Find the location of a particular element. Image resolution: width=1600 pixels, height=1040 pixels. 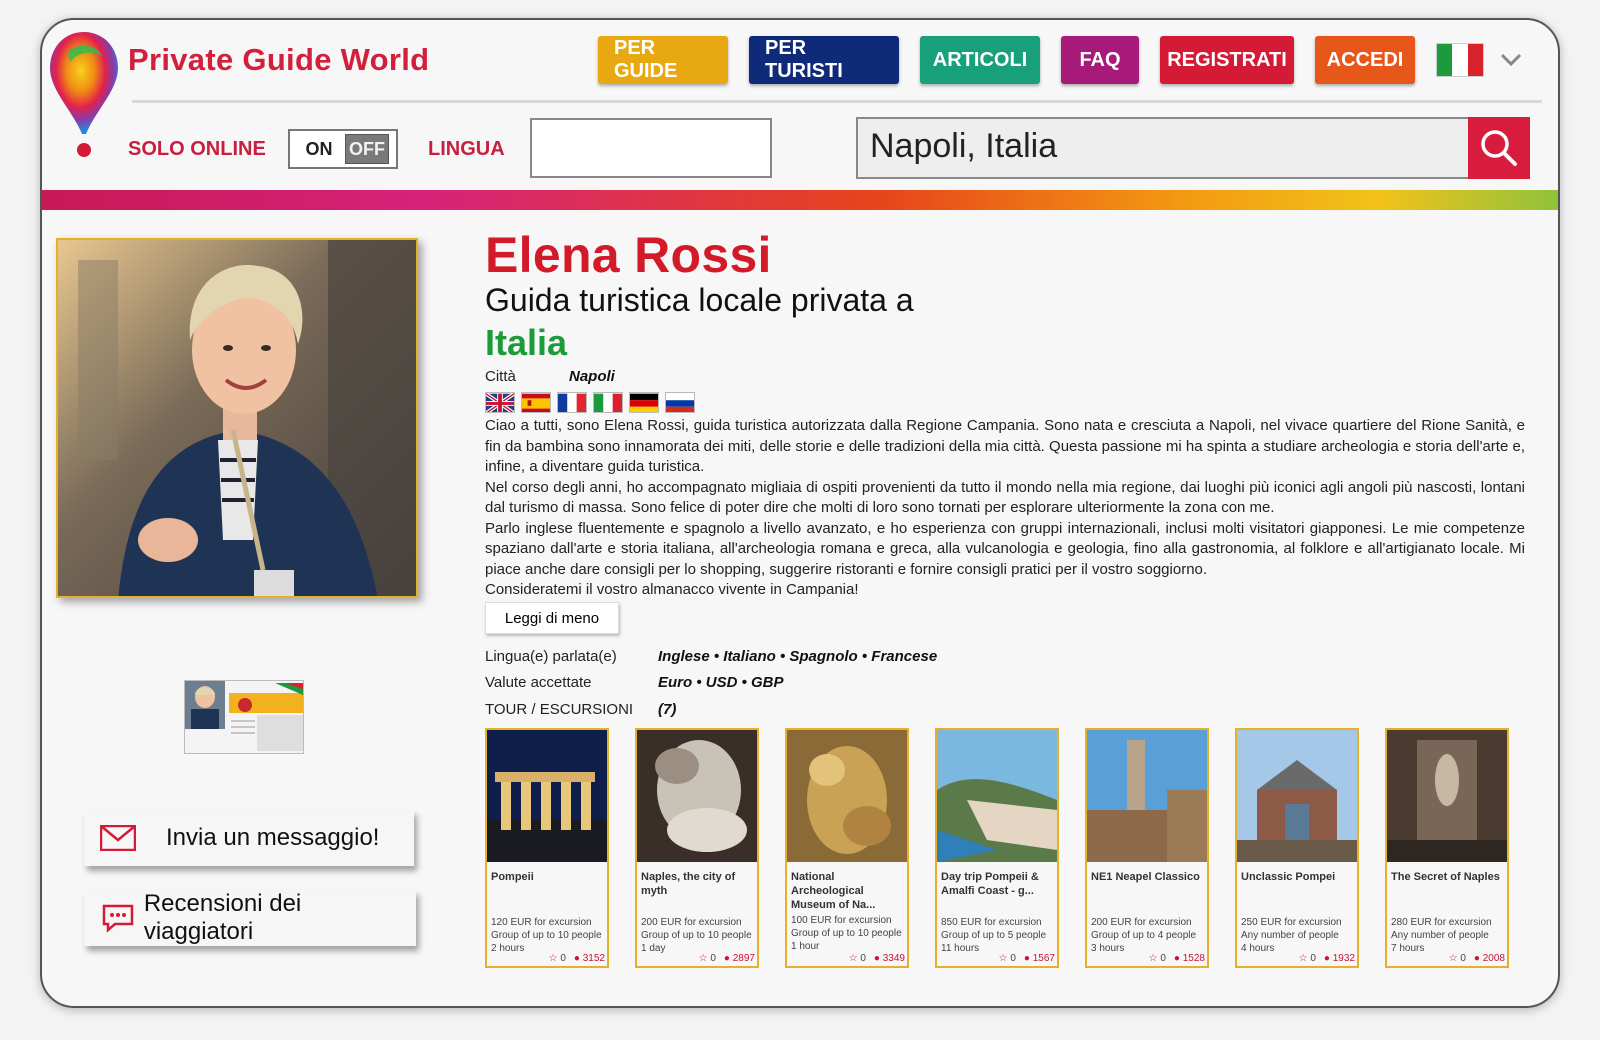

language-flags is located at coordinates (590, 402).